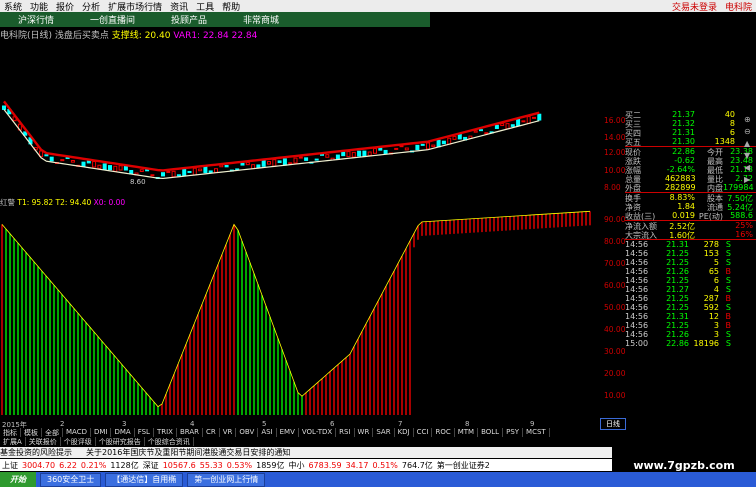 The image size is (756, 487). What do you see at coordinates (750, 145) in the screenshot?
I see `up-icon: ▲` at bounding box center [750, 145].